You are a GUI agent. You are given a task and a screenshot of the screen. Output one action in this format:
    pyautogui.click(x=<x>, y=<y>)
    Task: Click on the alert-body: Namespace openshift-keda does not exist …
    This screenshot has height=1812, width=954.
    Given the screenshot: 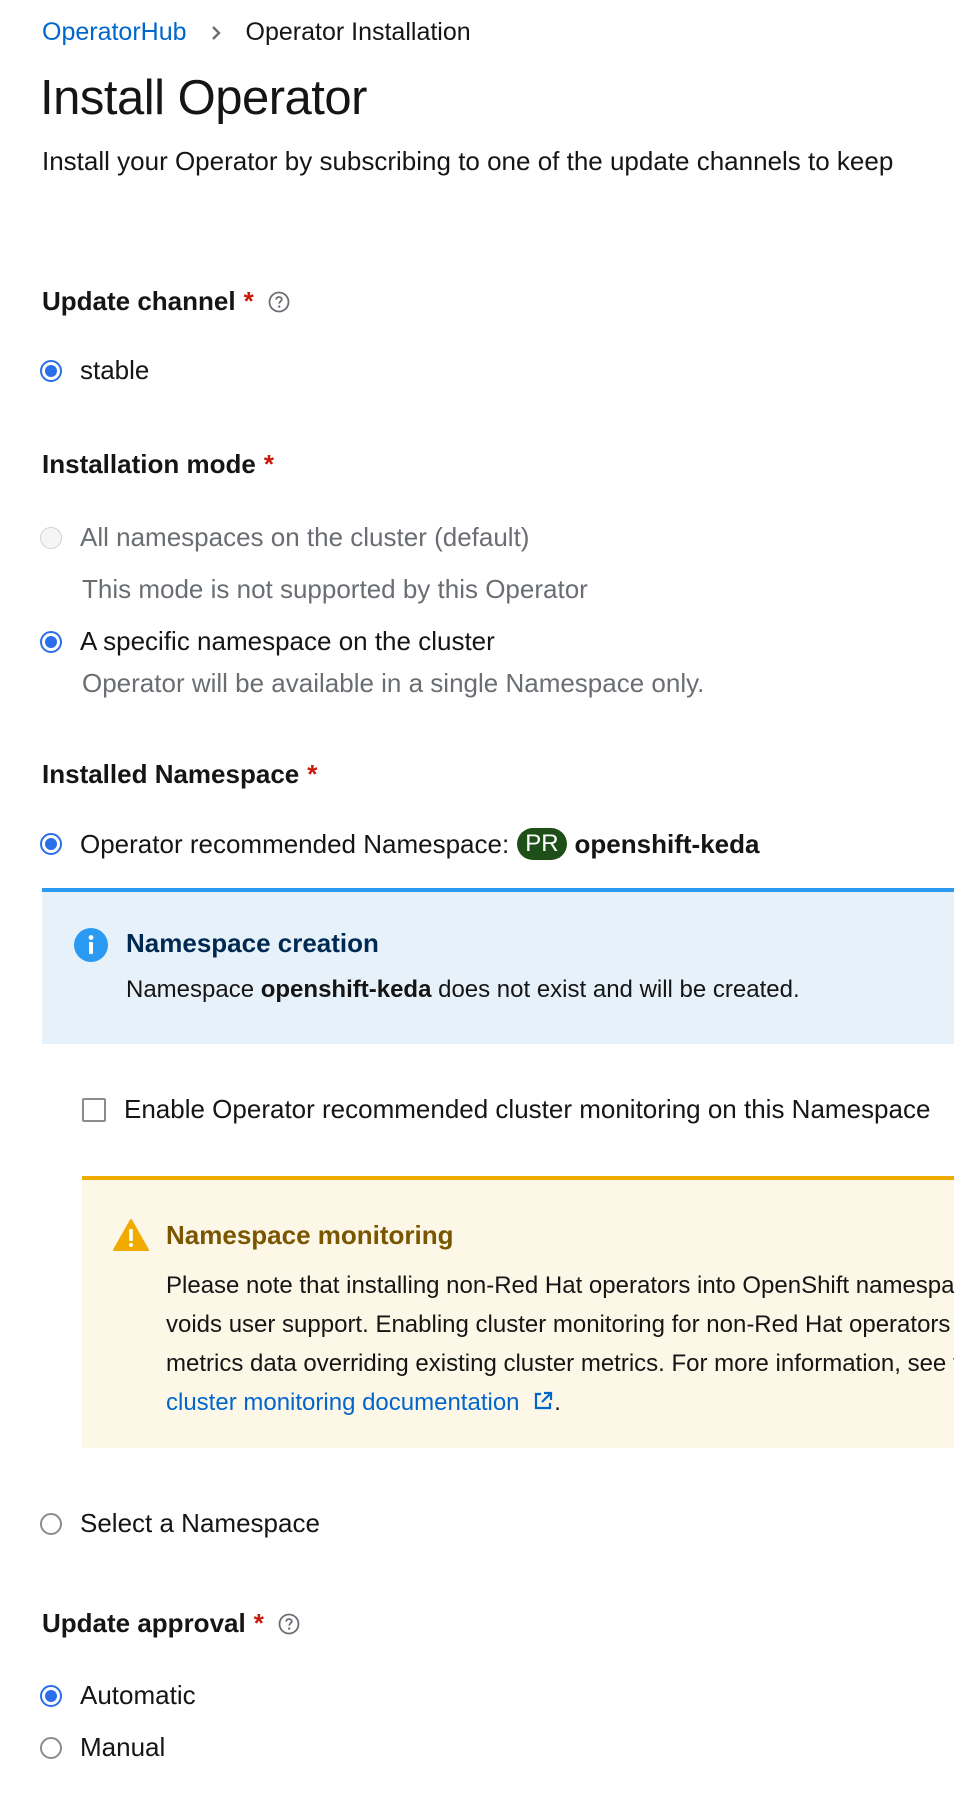 What is the action you would take?
    pyautogui.click(x=463, y=990)
    